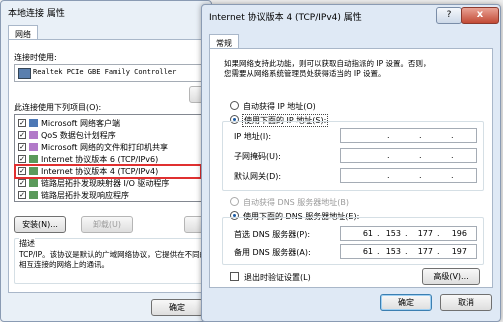 Image resolution: width=503 pixels, height=322 pixels. I want to click on local-ok-button-label: 确定, so click(177, 307).